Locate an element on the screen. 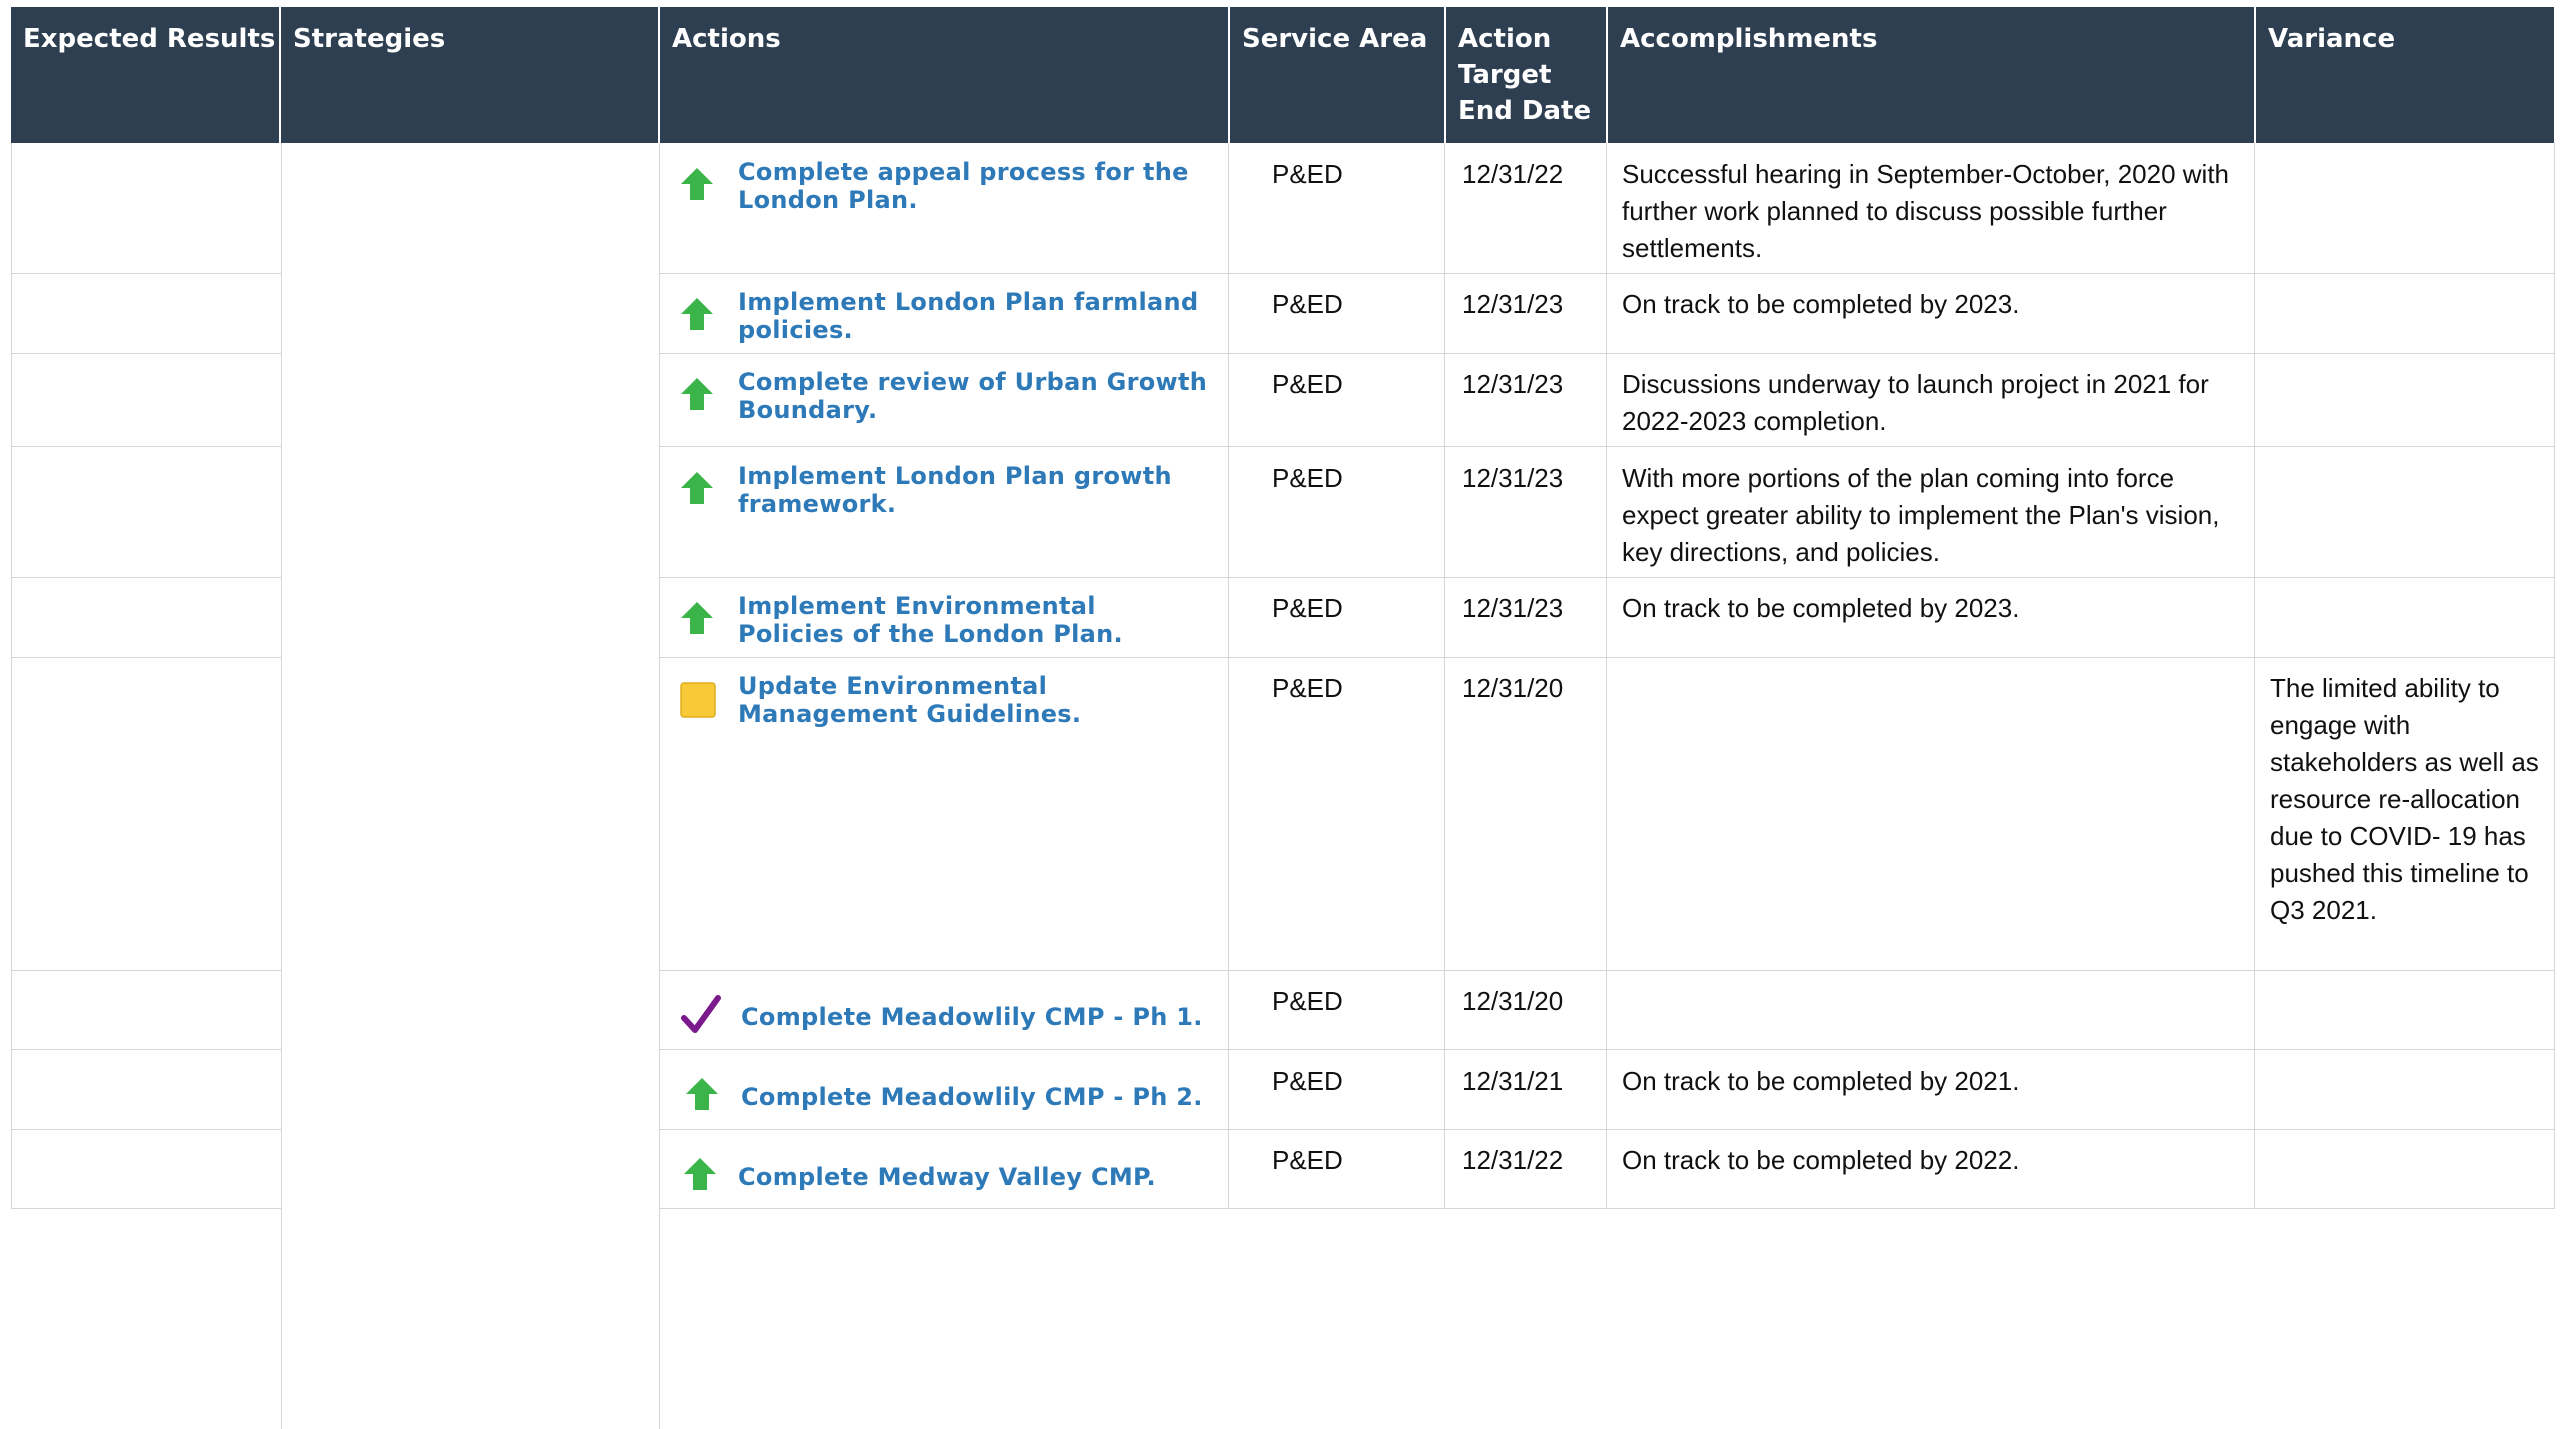 The height and width of the screenshot is (1429, 2561). target-date-value: 12/31/21 is located at coordinates (1513, 1081).